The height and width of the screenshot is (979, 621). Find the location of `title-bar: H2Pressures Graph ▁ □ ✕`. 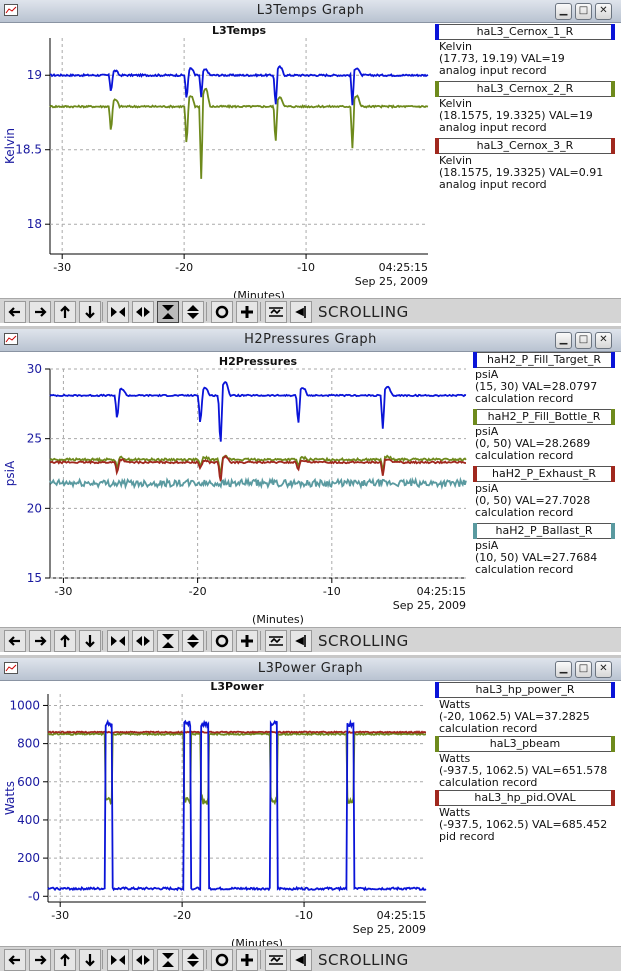

title-bar: H2Pressures Graph ▁ □ ✕ is located at coordinates (310, 340).